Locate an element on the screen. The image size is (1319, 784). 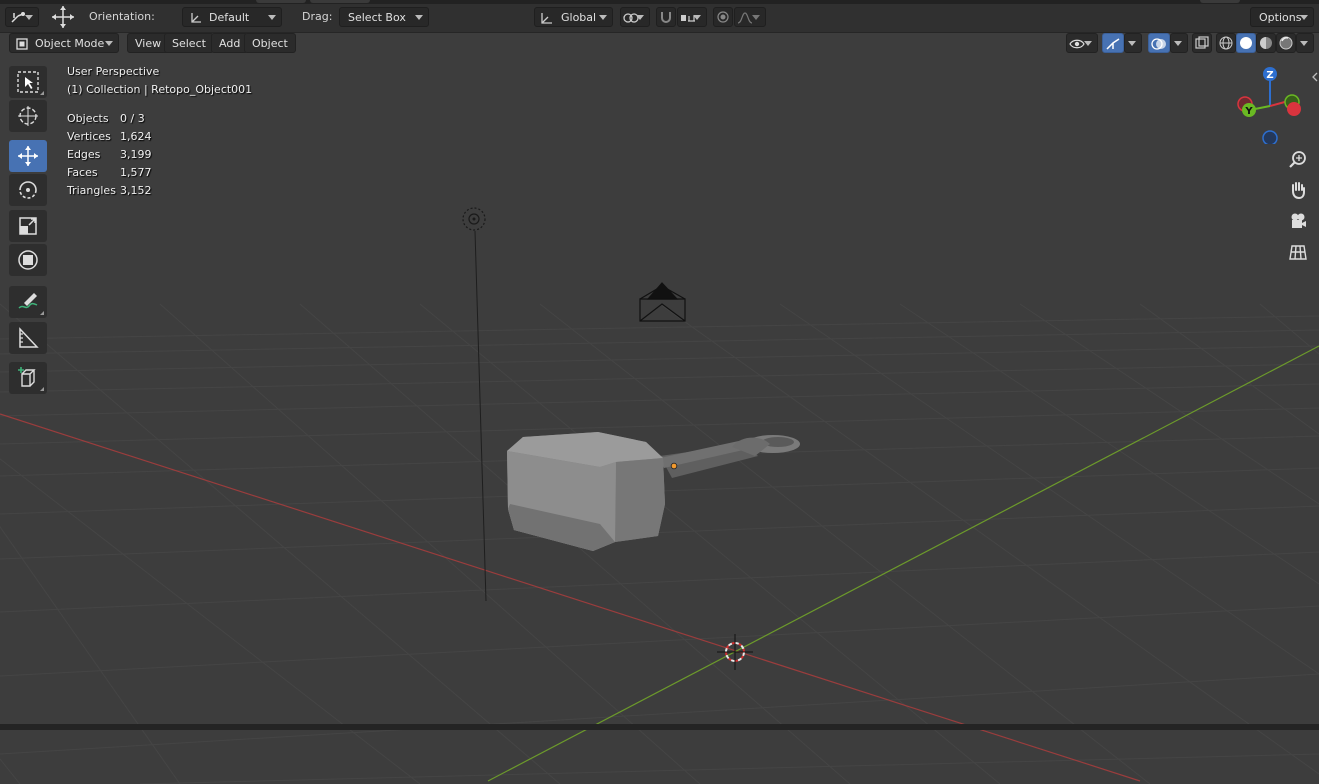
camera-view-button is located at coordinates (1298, 221).